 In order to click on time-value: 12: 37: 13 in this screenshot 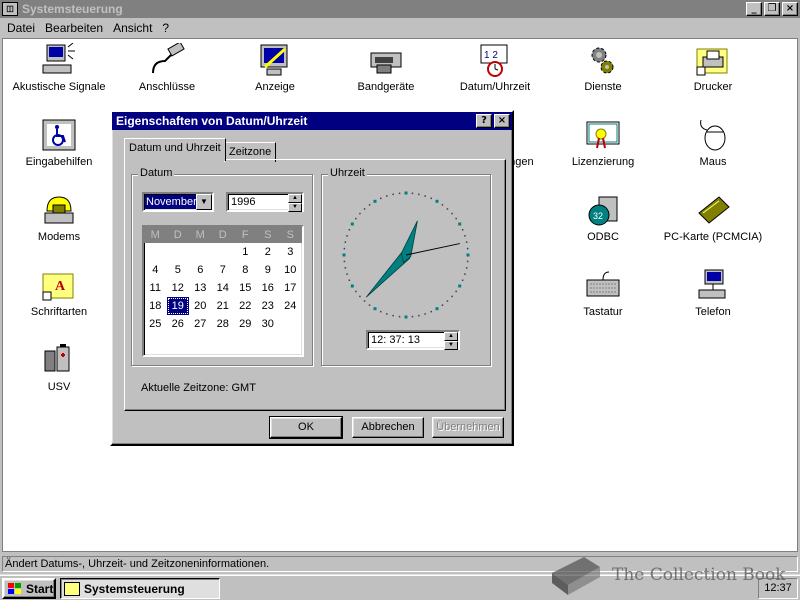, I will do `click(395, 340)`.